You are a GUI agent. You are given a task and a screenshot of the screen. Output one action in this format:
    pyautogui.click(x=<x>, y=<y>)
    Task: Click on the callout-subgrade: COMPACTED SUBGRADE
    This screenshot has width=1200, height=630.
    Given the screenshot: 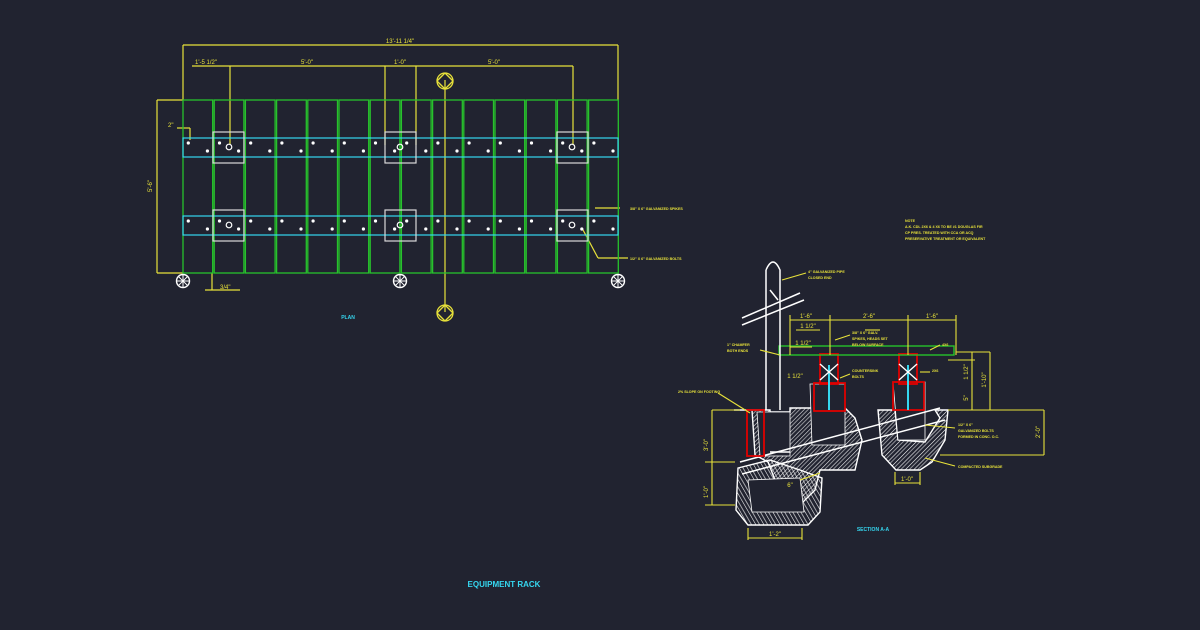 What is the action you would take?
    pyautogui.click(x=980, y=467)
    